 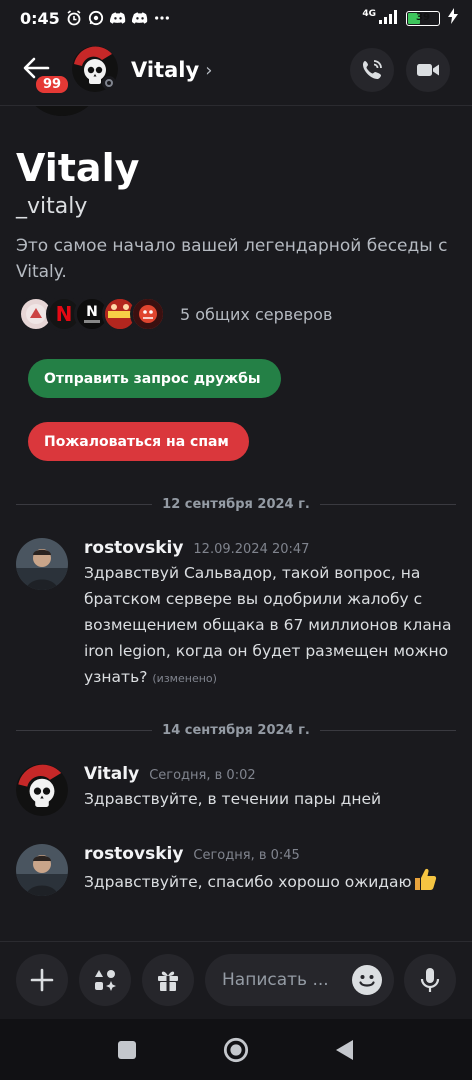 I want to click on report-spam-button: Пожаловаться на спам, so click(x=138, y=441).